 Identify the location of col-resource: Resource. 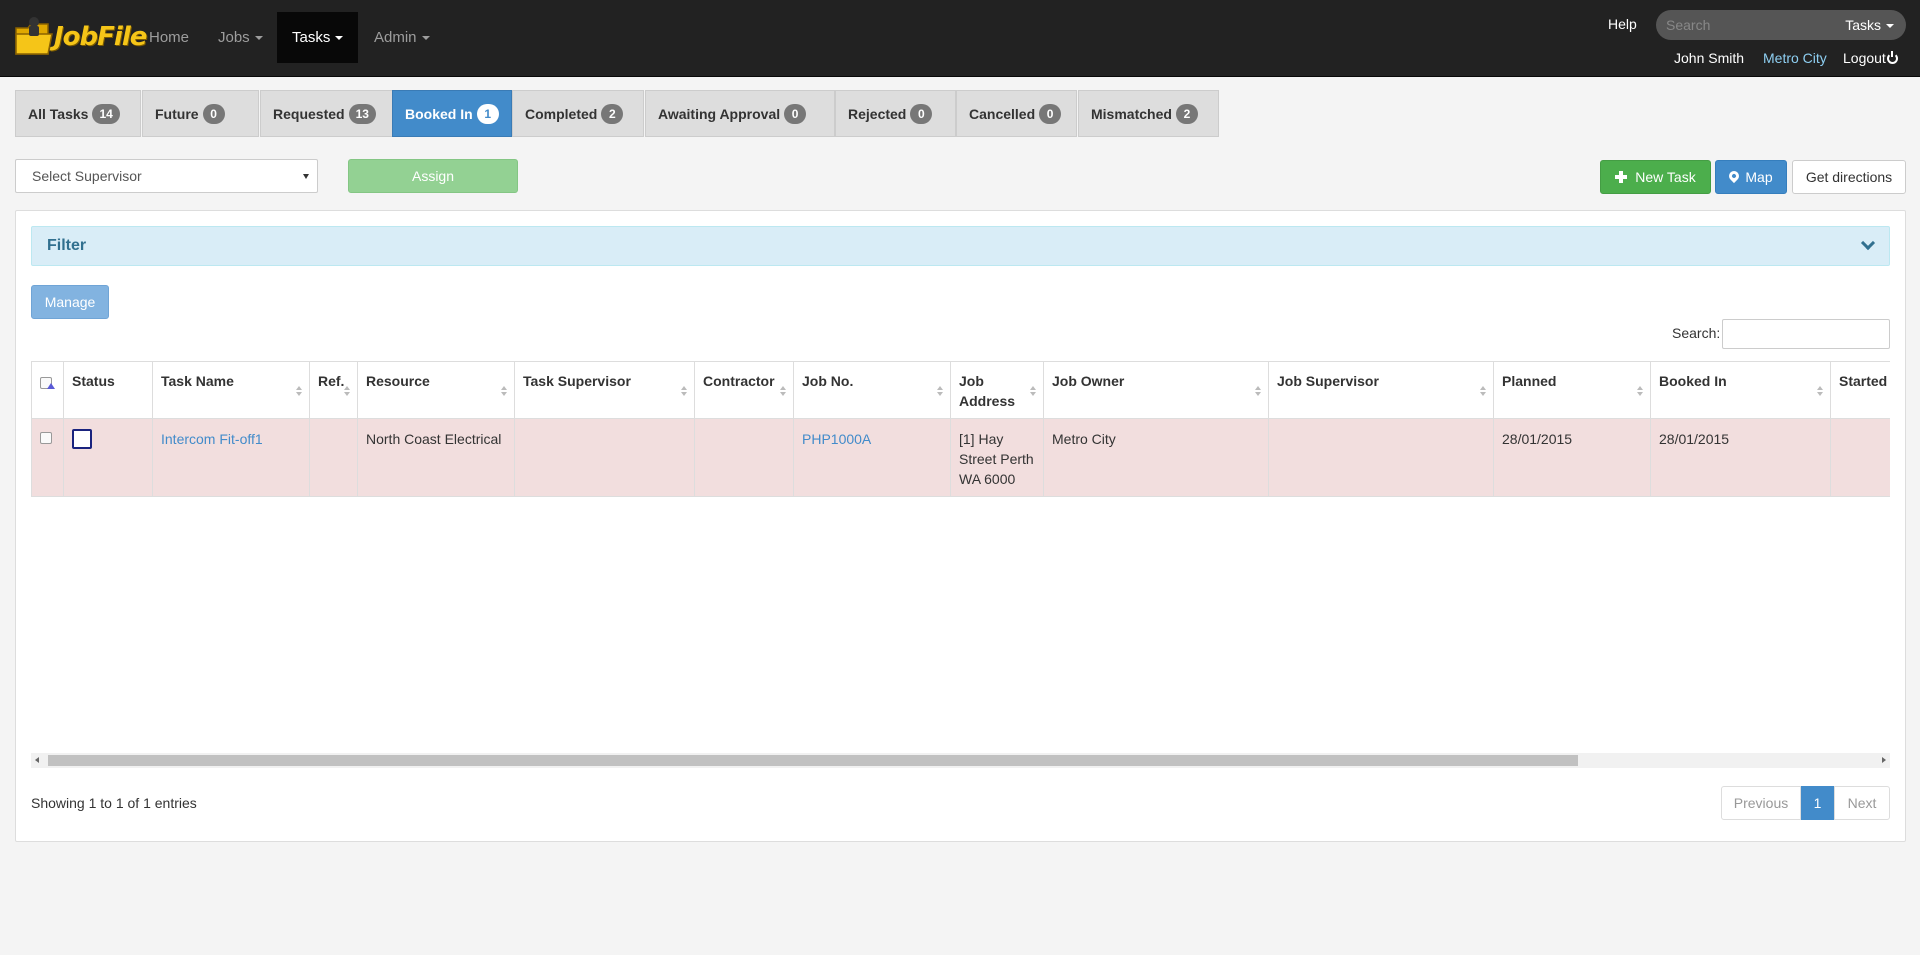
(436, 390).